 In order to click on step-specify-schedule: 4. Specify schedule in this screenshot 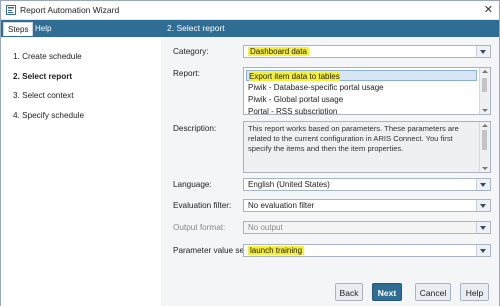, I will do `click(48, 116)`.